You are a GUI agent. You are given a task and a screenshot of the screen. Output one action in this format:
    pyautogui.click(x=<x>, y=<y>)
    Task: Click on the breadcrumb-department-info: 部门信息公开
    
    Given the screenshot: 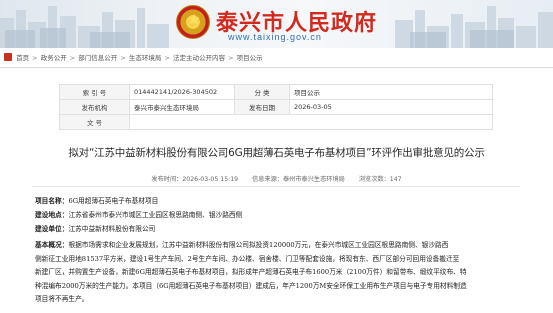 What is the action you would take?
    pyautogui.click(x=97, y=58)
    